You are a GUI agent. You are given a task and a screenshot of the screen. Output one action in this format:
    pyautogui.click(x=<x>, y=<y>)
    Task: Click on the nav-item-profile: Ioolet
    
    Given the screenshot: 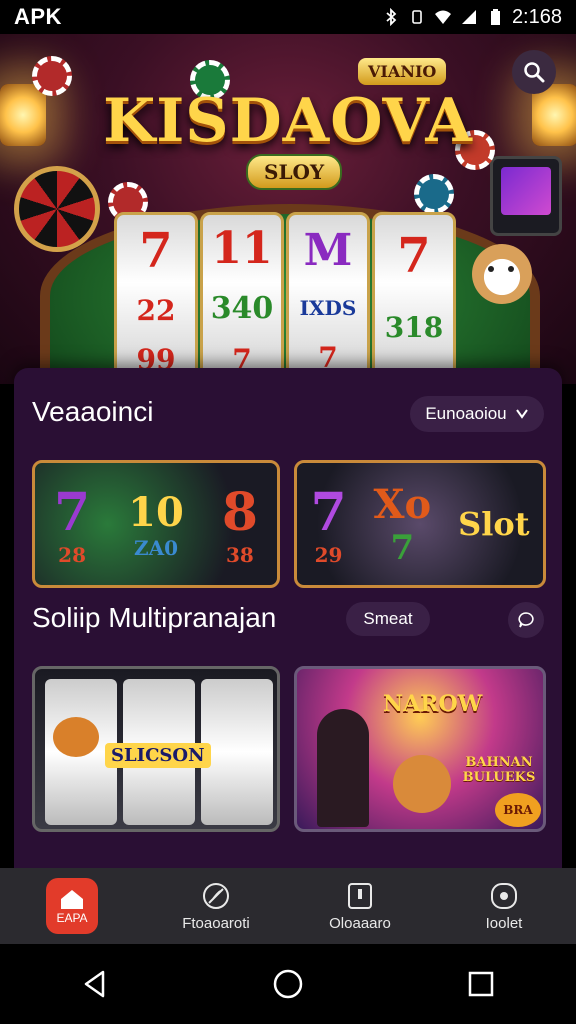 What is the action you would take?
    pyautogui.click(x=504, y=906)
    